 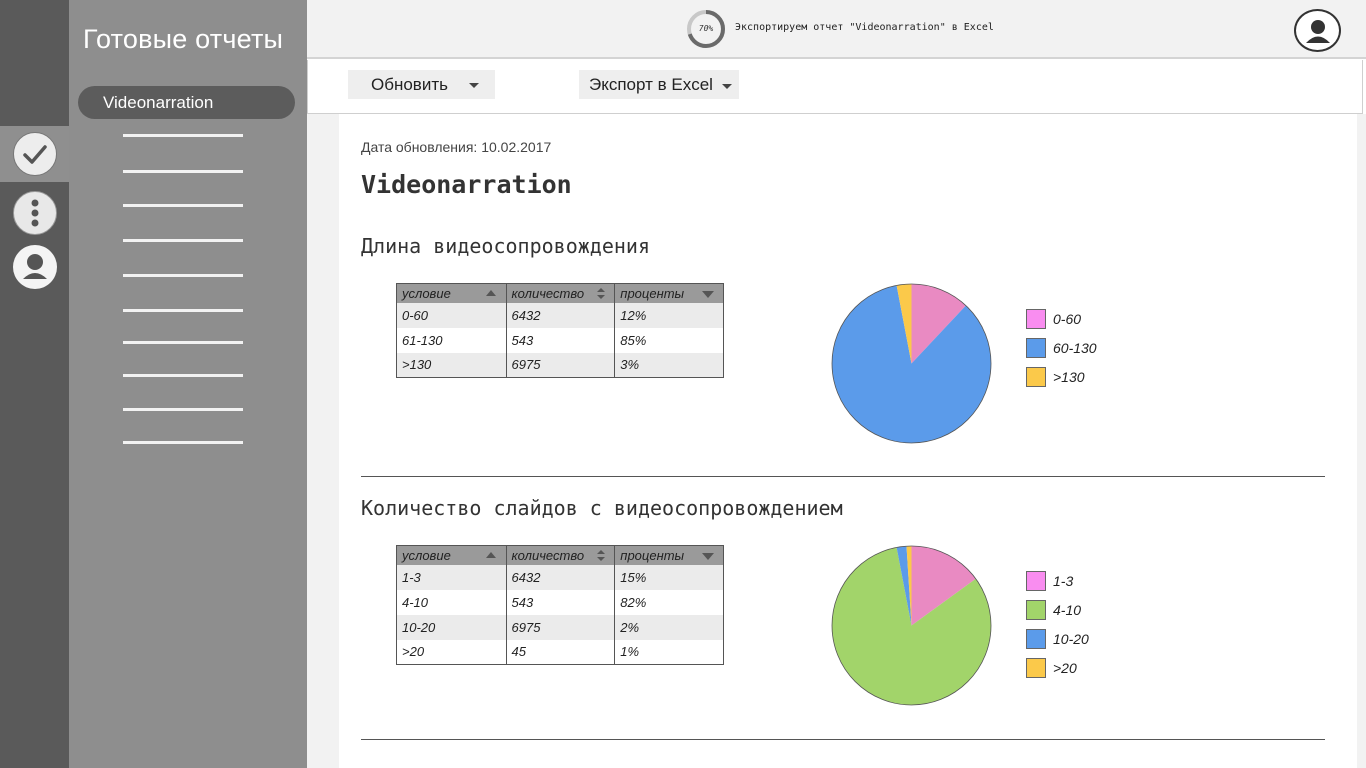 I want to click on account-avatar, so click(x=1317, y=30).